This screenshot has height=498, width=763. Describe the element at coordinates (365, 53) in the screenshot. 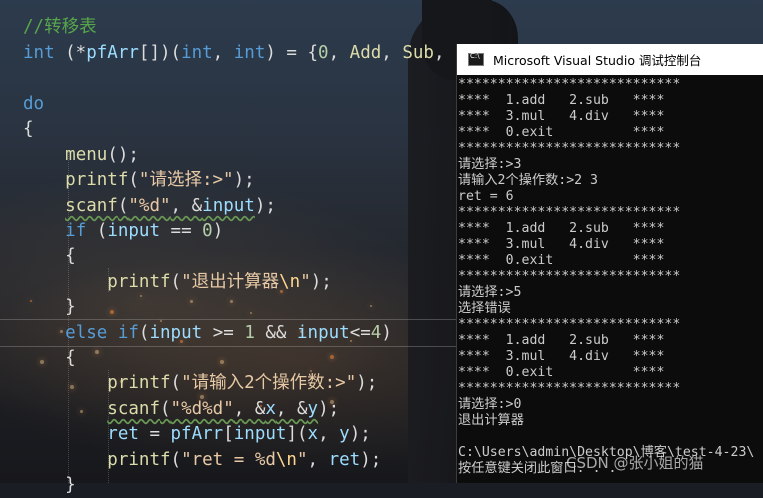

I see `code-token: Add` at that location.